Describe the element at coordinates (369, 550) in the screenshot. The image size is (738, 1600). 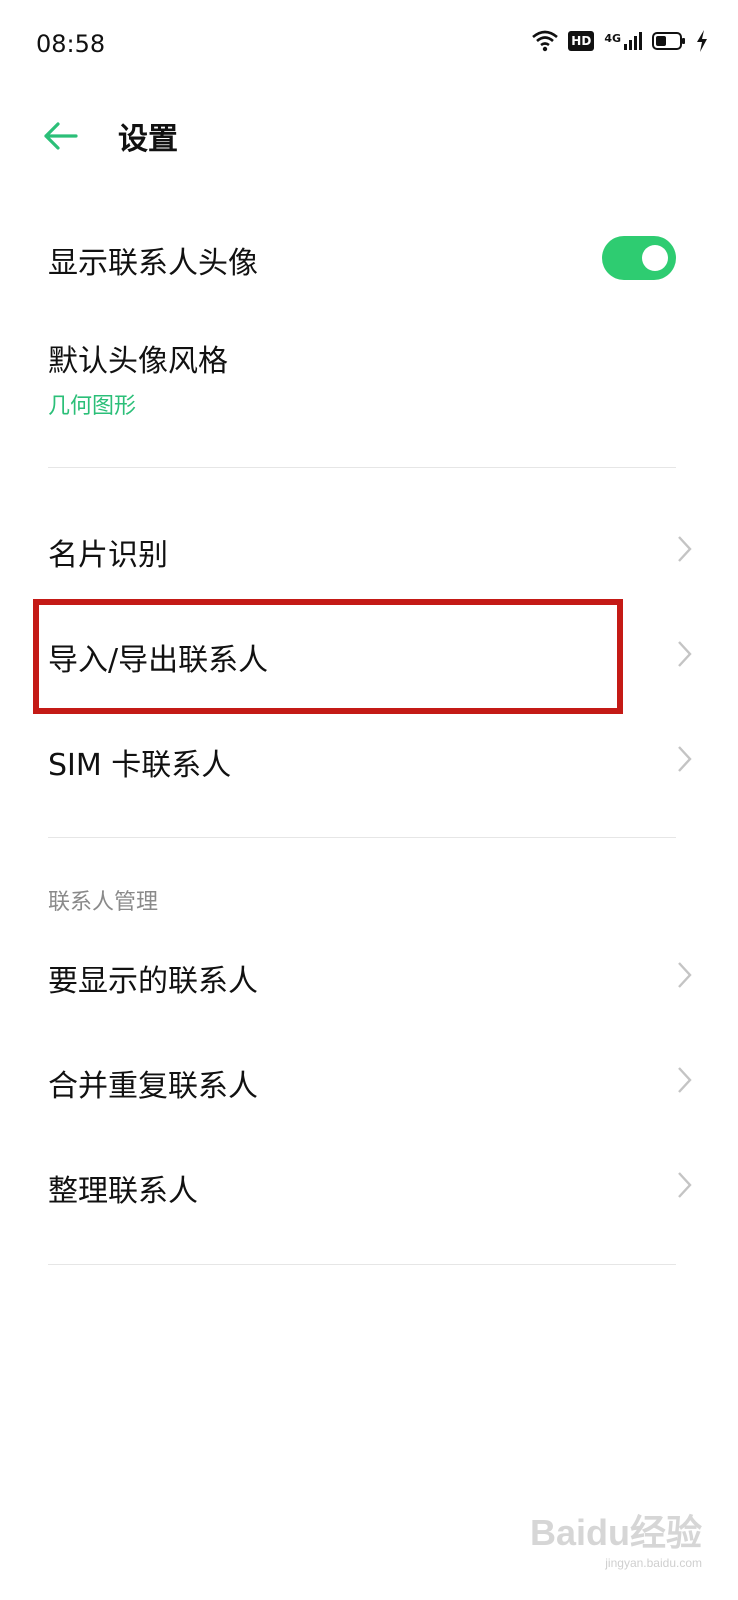
I see `card-recognition-row: 名片识别` at that location.